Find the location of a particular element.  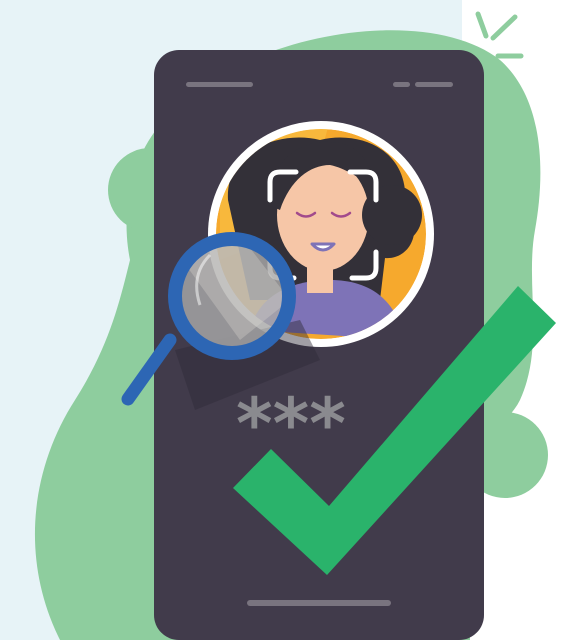

home-indicator is located at coordinates (319, 603).